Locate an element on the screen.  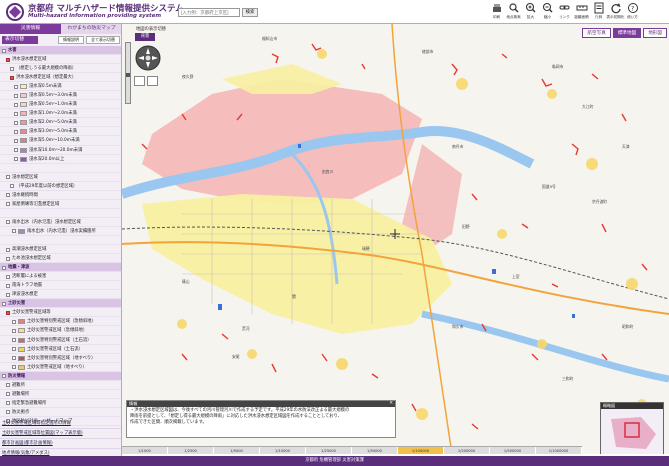
pan-compass-icon is located at coordinates (148, 58).